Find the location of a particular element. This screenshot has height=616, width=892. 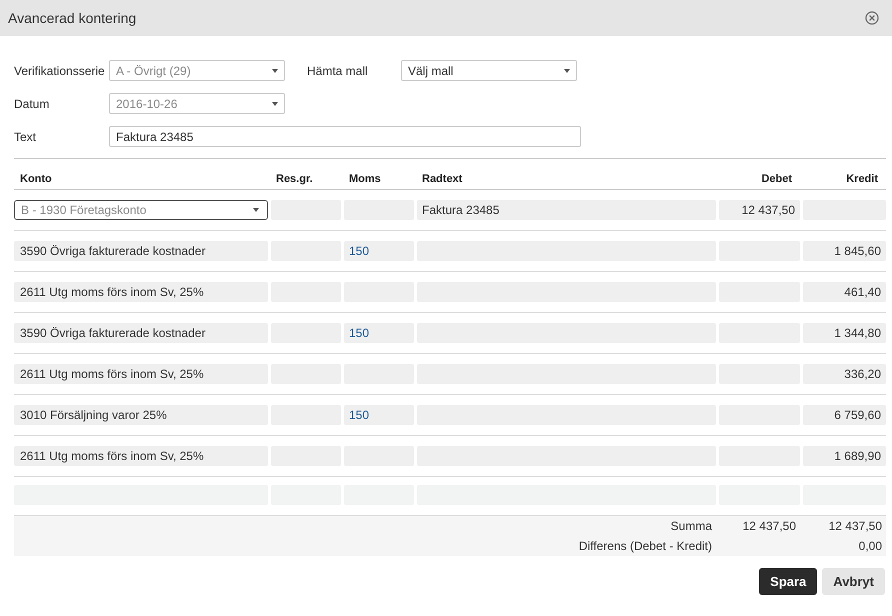

select-field: 2016-10-26 is located at coordinates (197, 103).